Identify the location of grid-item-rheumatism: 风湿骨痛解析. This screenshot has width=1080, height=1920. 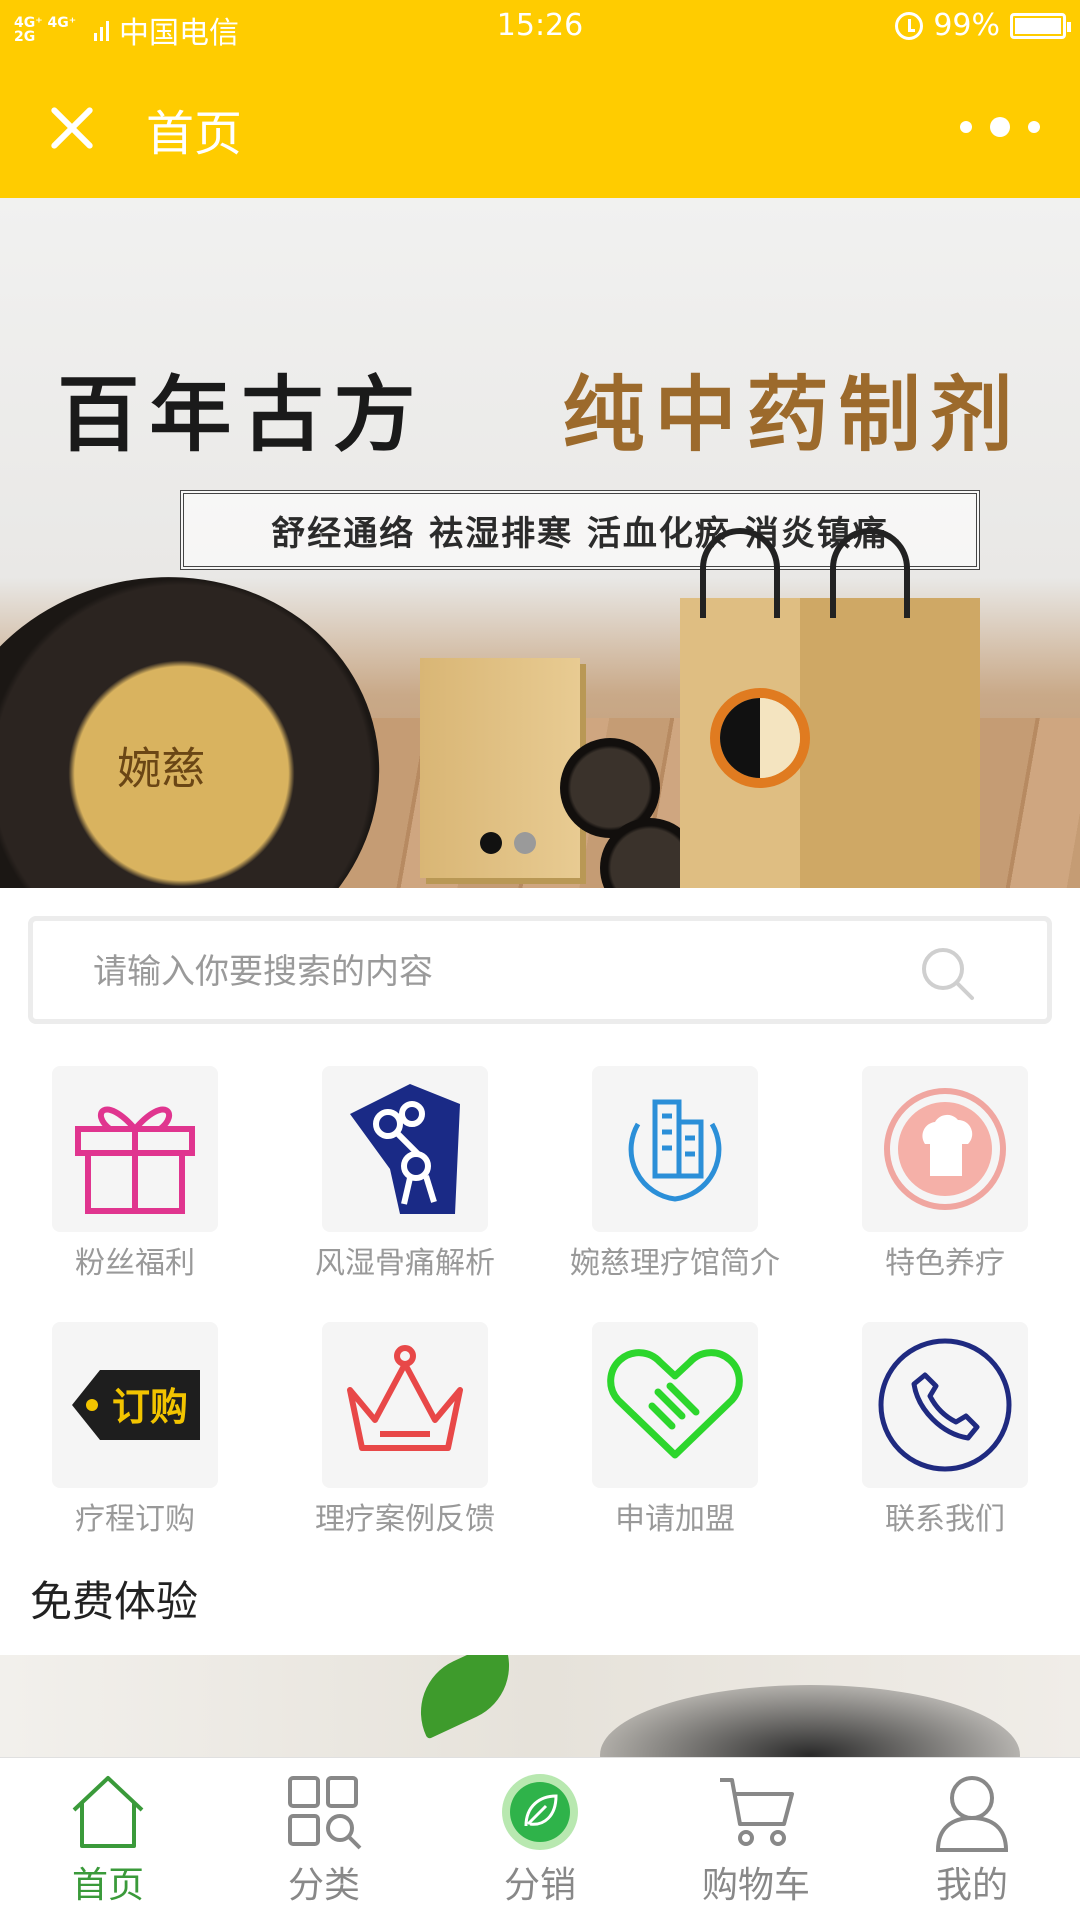
(405, 1186).